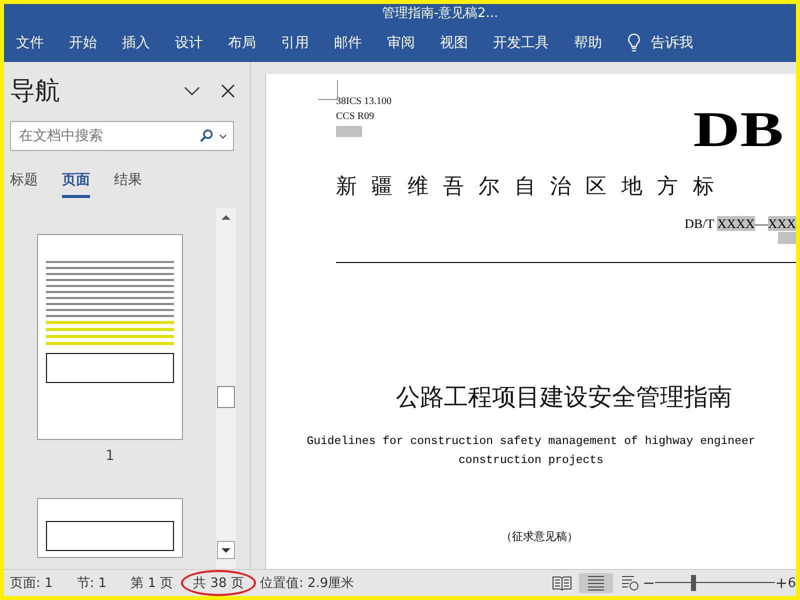 This screenshot has height=600, width=800. Describe the element at coordinates (226, 397) in the screenshot. I see `scroll-thumb` at that location.